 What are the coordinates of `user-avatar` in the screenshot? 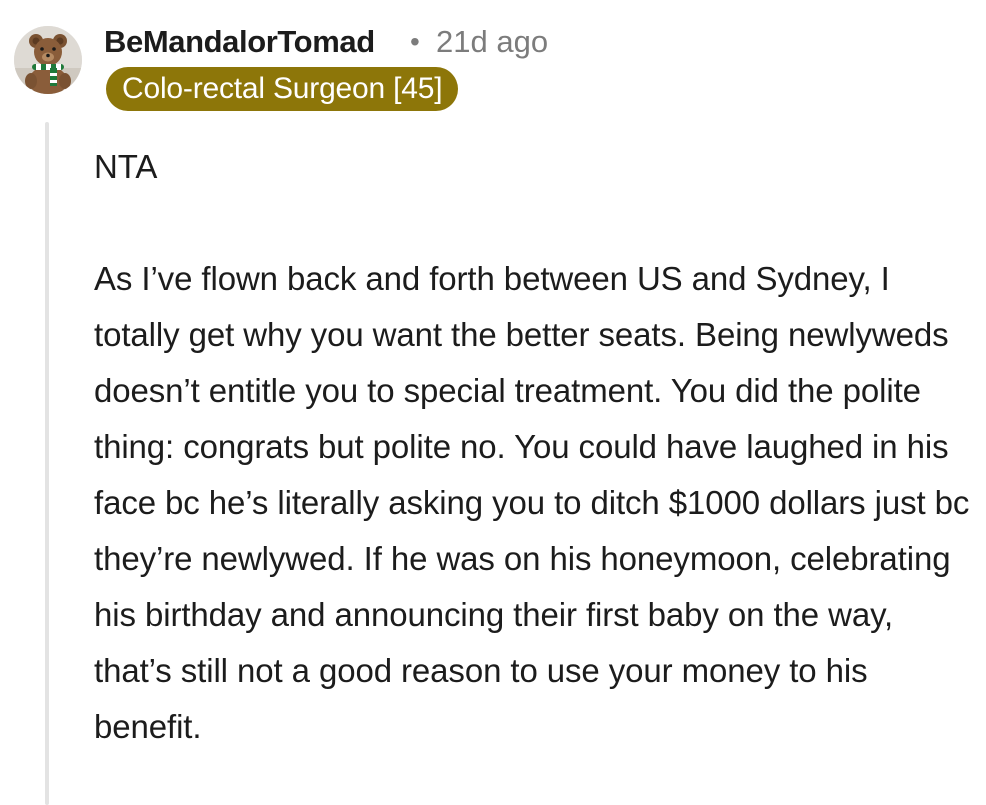 It's located at (48, 60).